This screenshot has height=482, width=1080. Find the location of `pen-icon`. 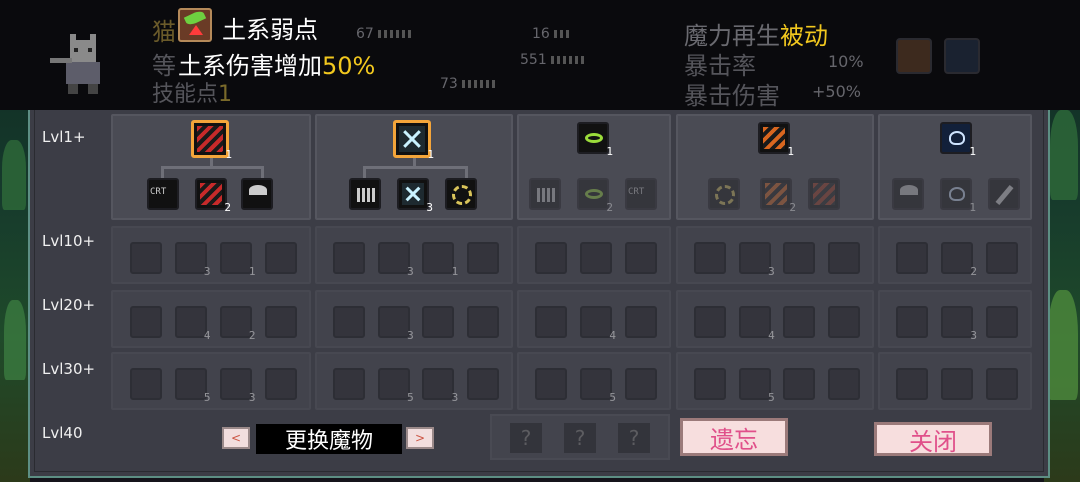

pen-icon is located at coordinates (1004, 194).